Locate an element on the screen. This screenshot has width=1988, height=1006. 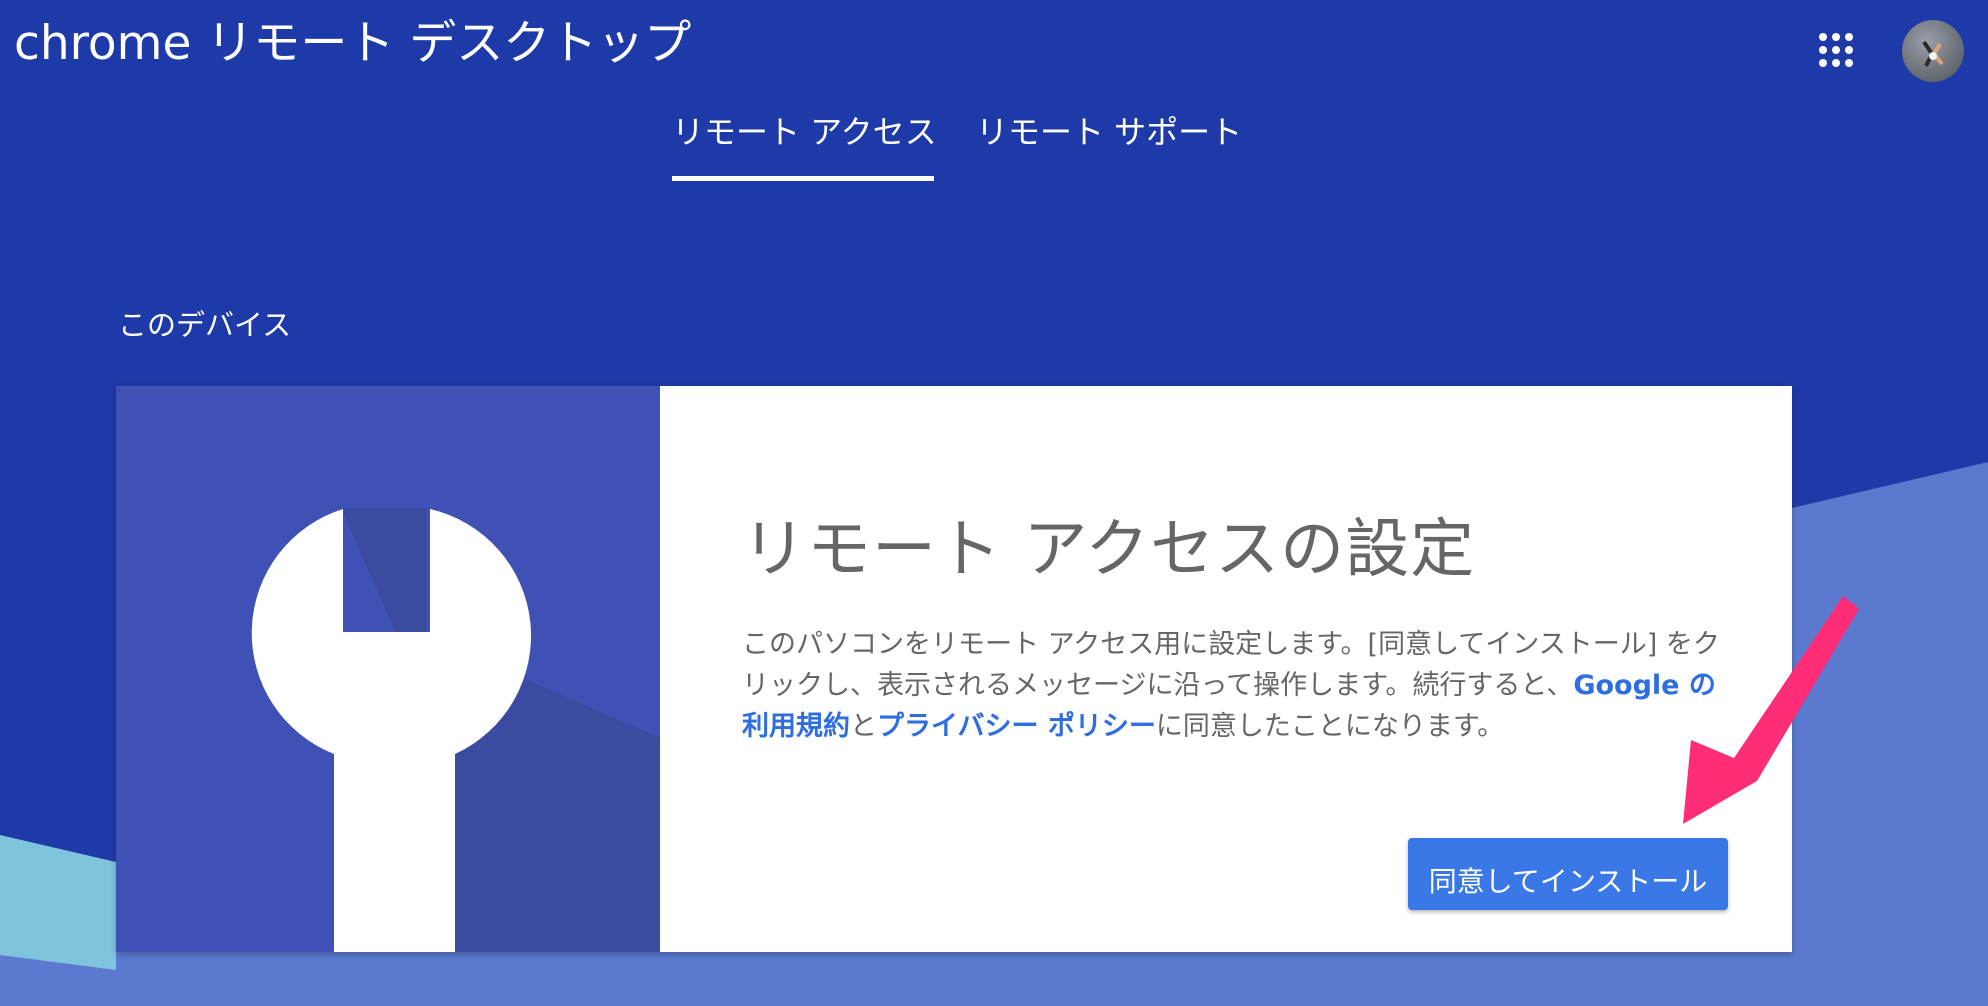
description-text: と is located at coordinates (863, 726).